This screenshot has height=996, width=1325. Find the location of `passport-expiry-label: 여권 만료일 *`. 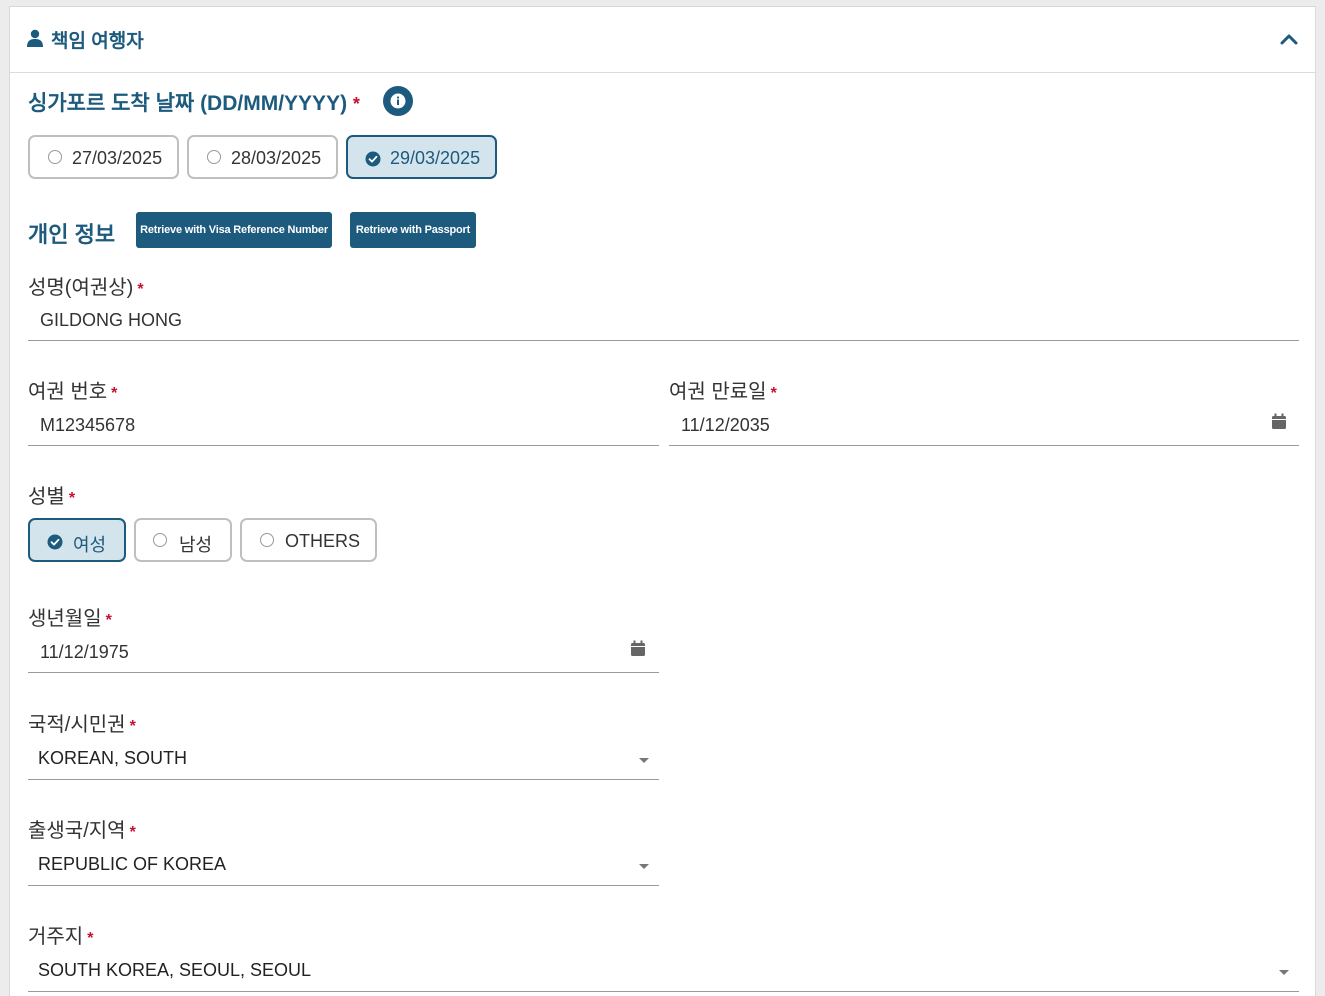

passport-expiry-label: 여권 만료일 * is located at coordinates (723, 392).